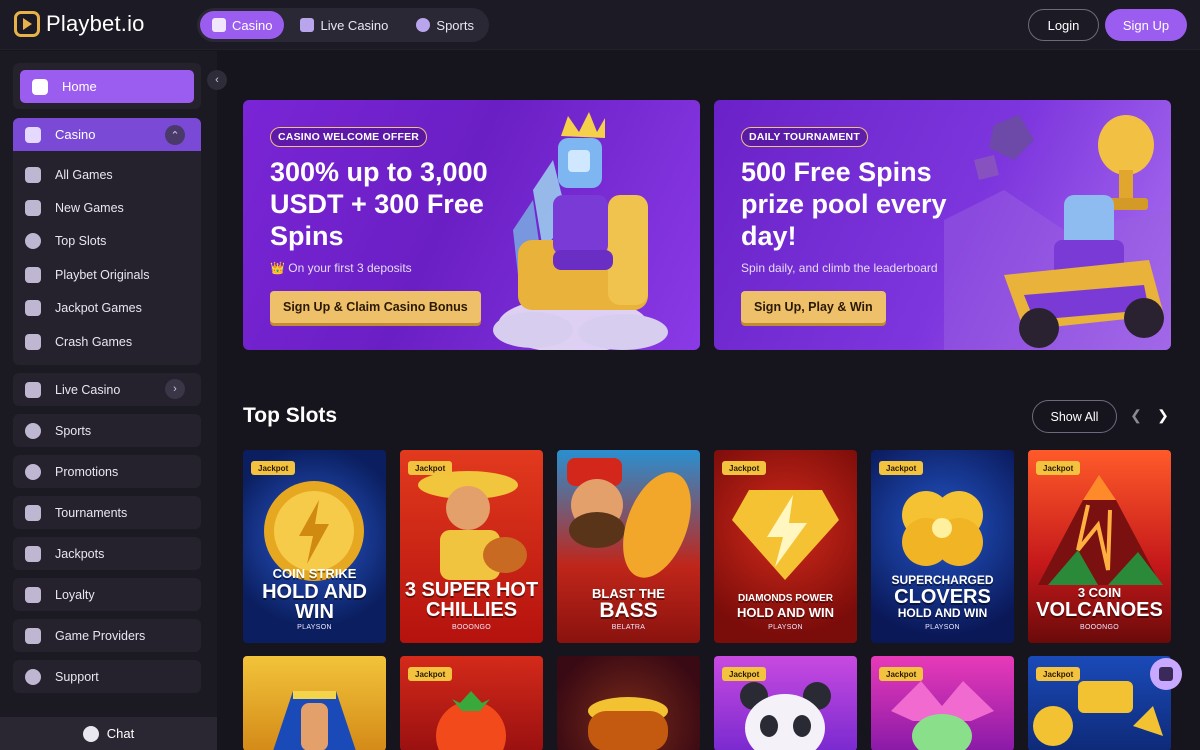 The image size is (1200, 750). I want to click on bar-symbol-illustration, so click(1098, 713).